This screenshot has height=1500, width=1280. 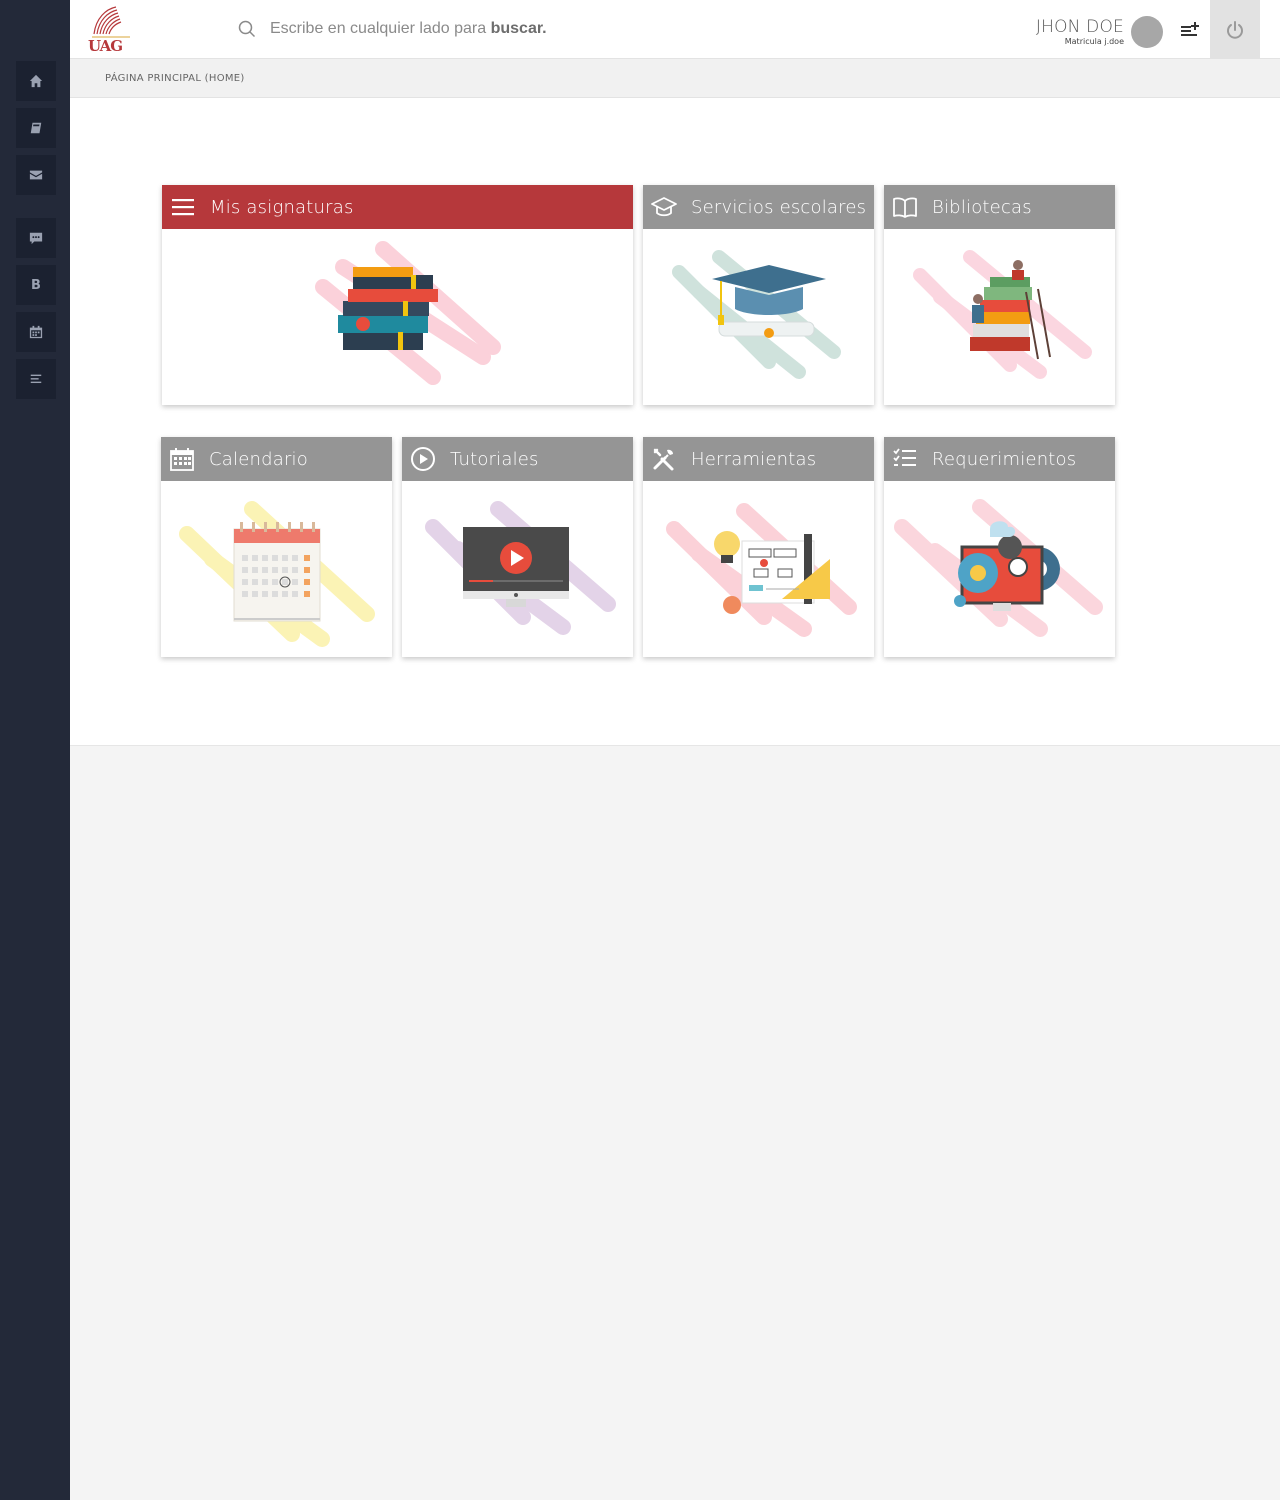 I want to click on settings-illustration, so click(x=998, y=568).